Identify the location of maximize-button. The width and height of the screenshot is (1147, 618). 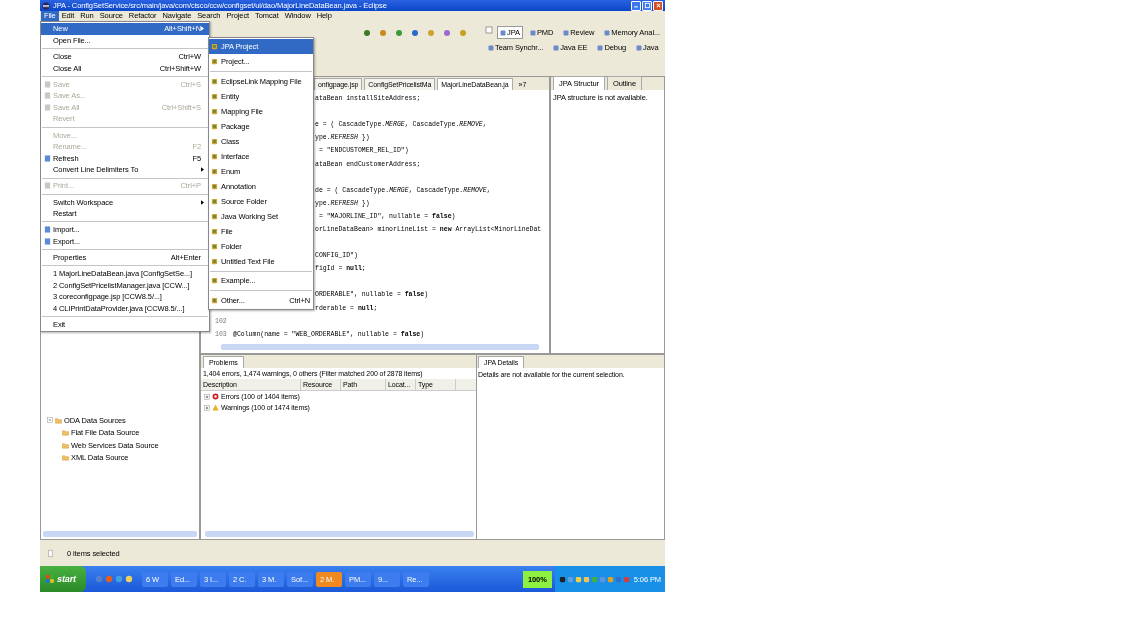
(647, 5).